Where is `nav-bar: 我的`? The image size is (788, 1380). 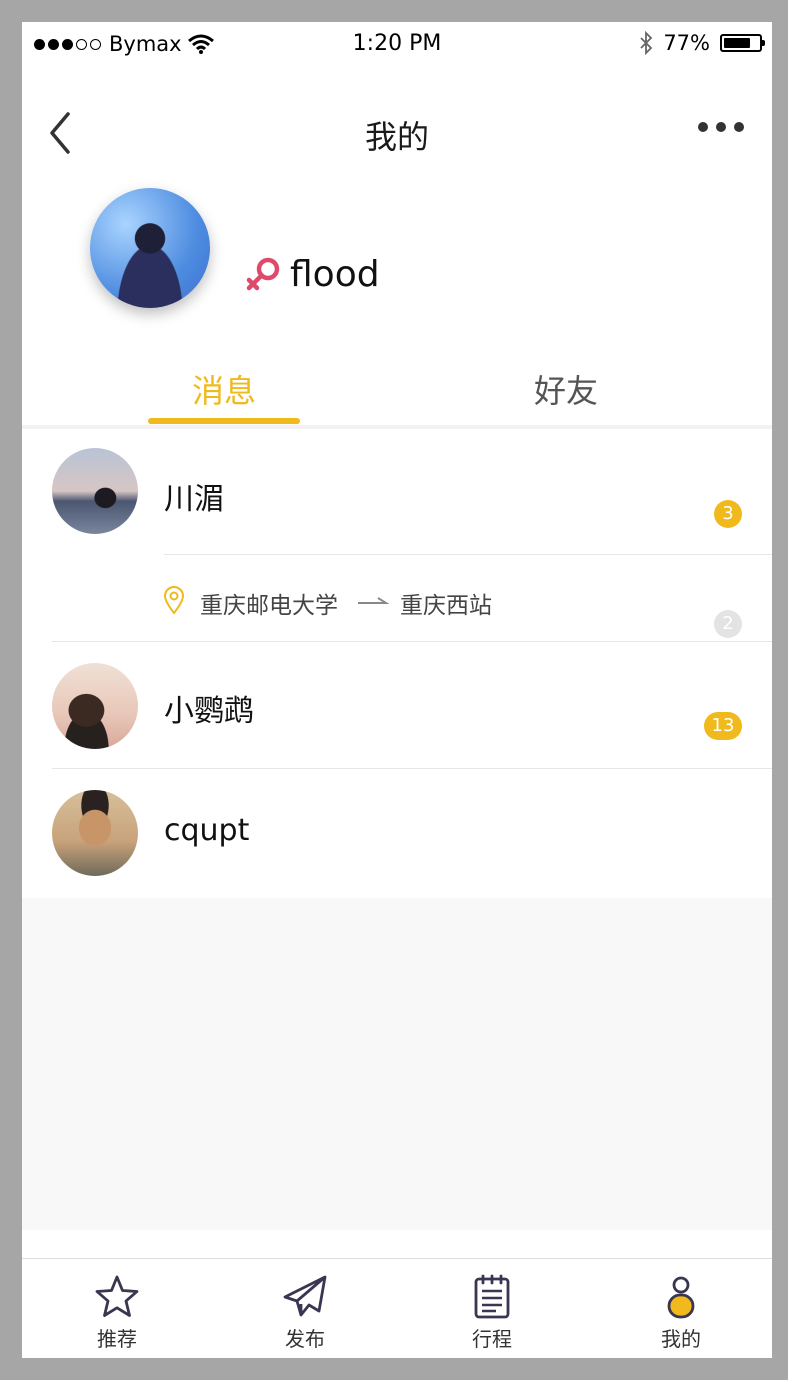 nav-bar: 我的 is located at coordinates (397, 120).